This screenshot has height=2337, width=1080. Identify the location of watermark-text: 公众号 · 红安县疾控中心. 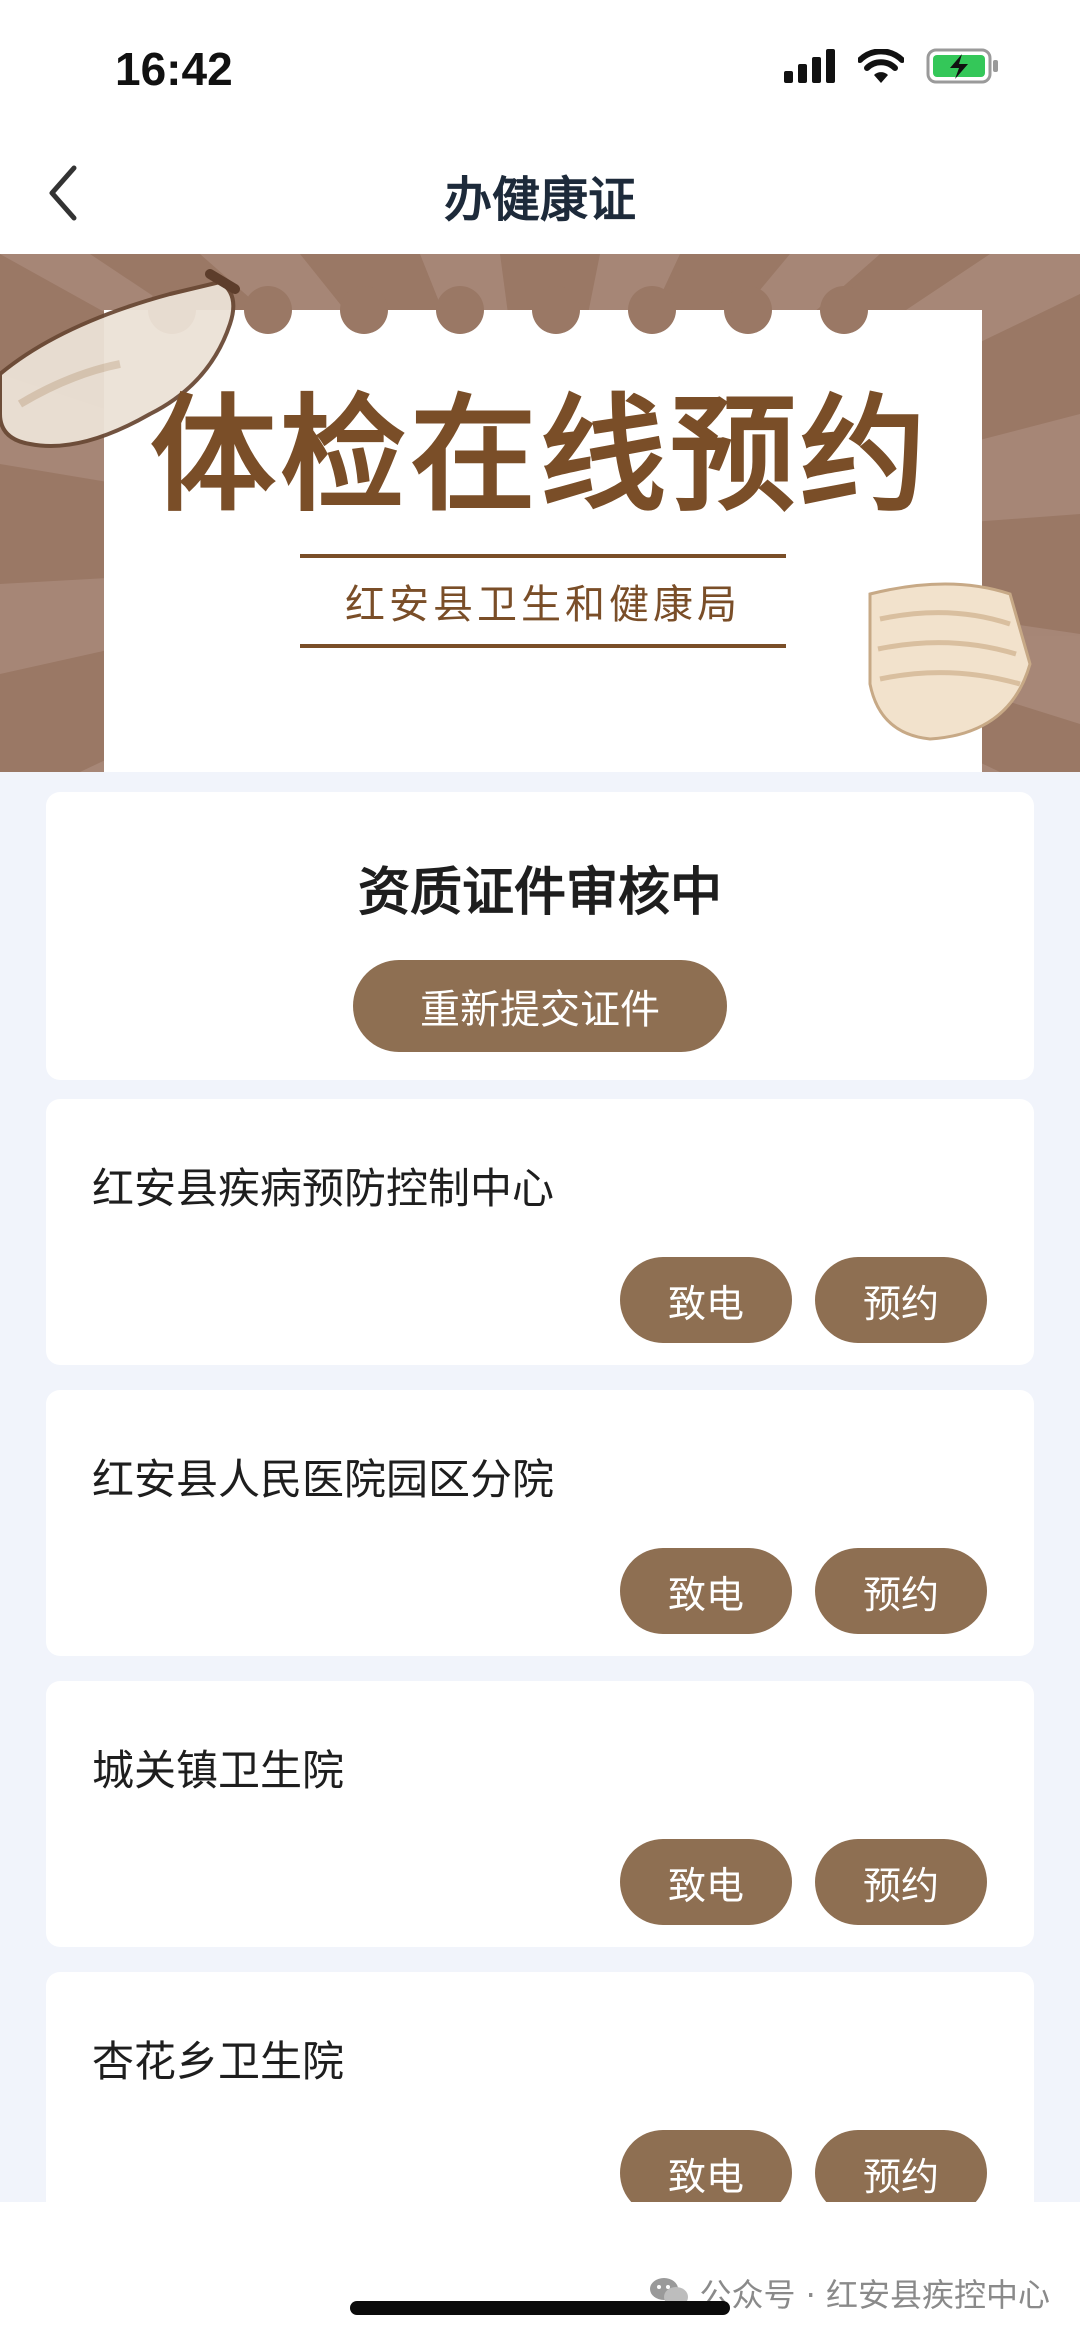
(874, 2295).